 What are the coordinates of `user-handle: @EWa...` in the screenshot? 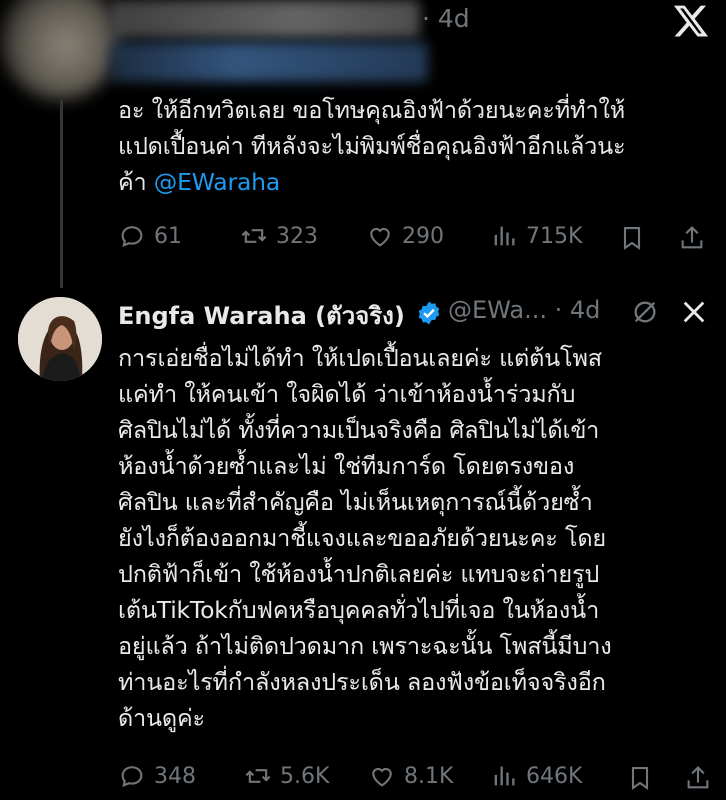 It's located at (497, 310).